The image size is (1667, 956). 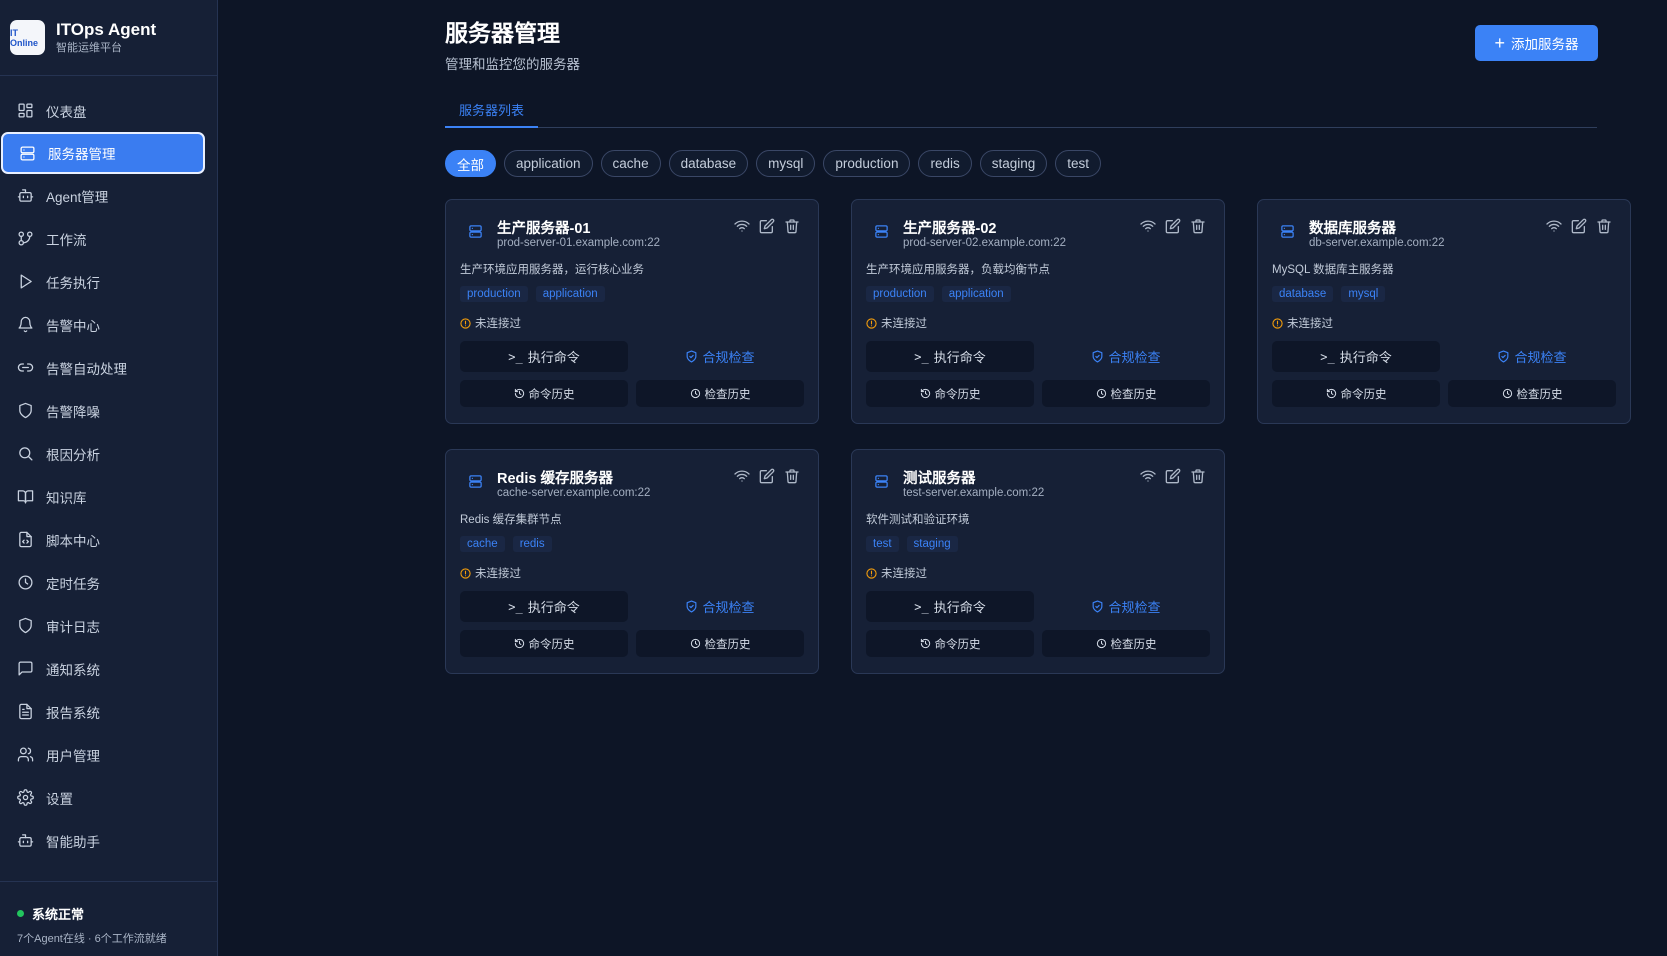 What do you see at coordinates (89, 47) in the screenshot?
I see `brand-subtitle: 智能运维平台` at bounding box center [89, 47].